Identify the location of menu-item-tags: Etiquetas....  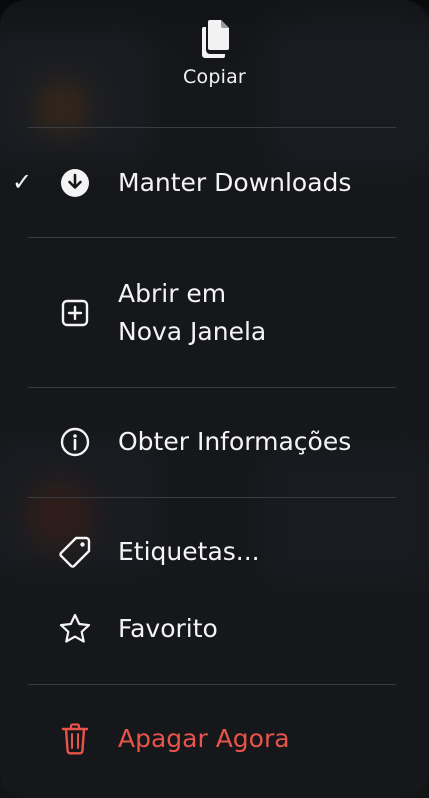
(214, 552).